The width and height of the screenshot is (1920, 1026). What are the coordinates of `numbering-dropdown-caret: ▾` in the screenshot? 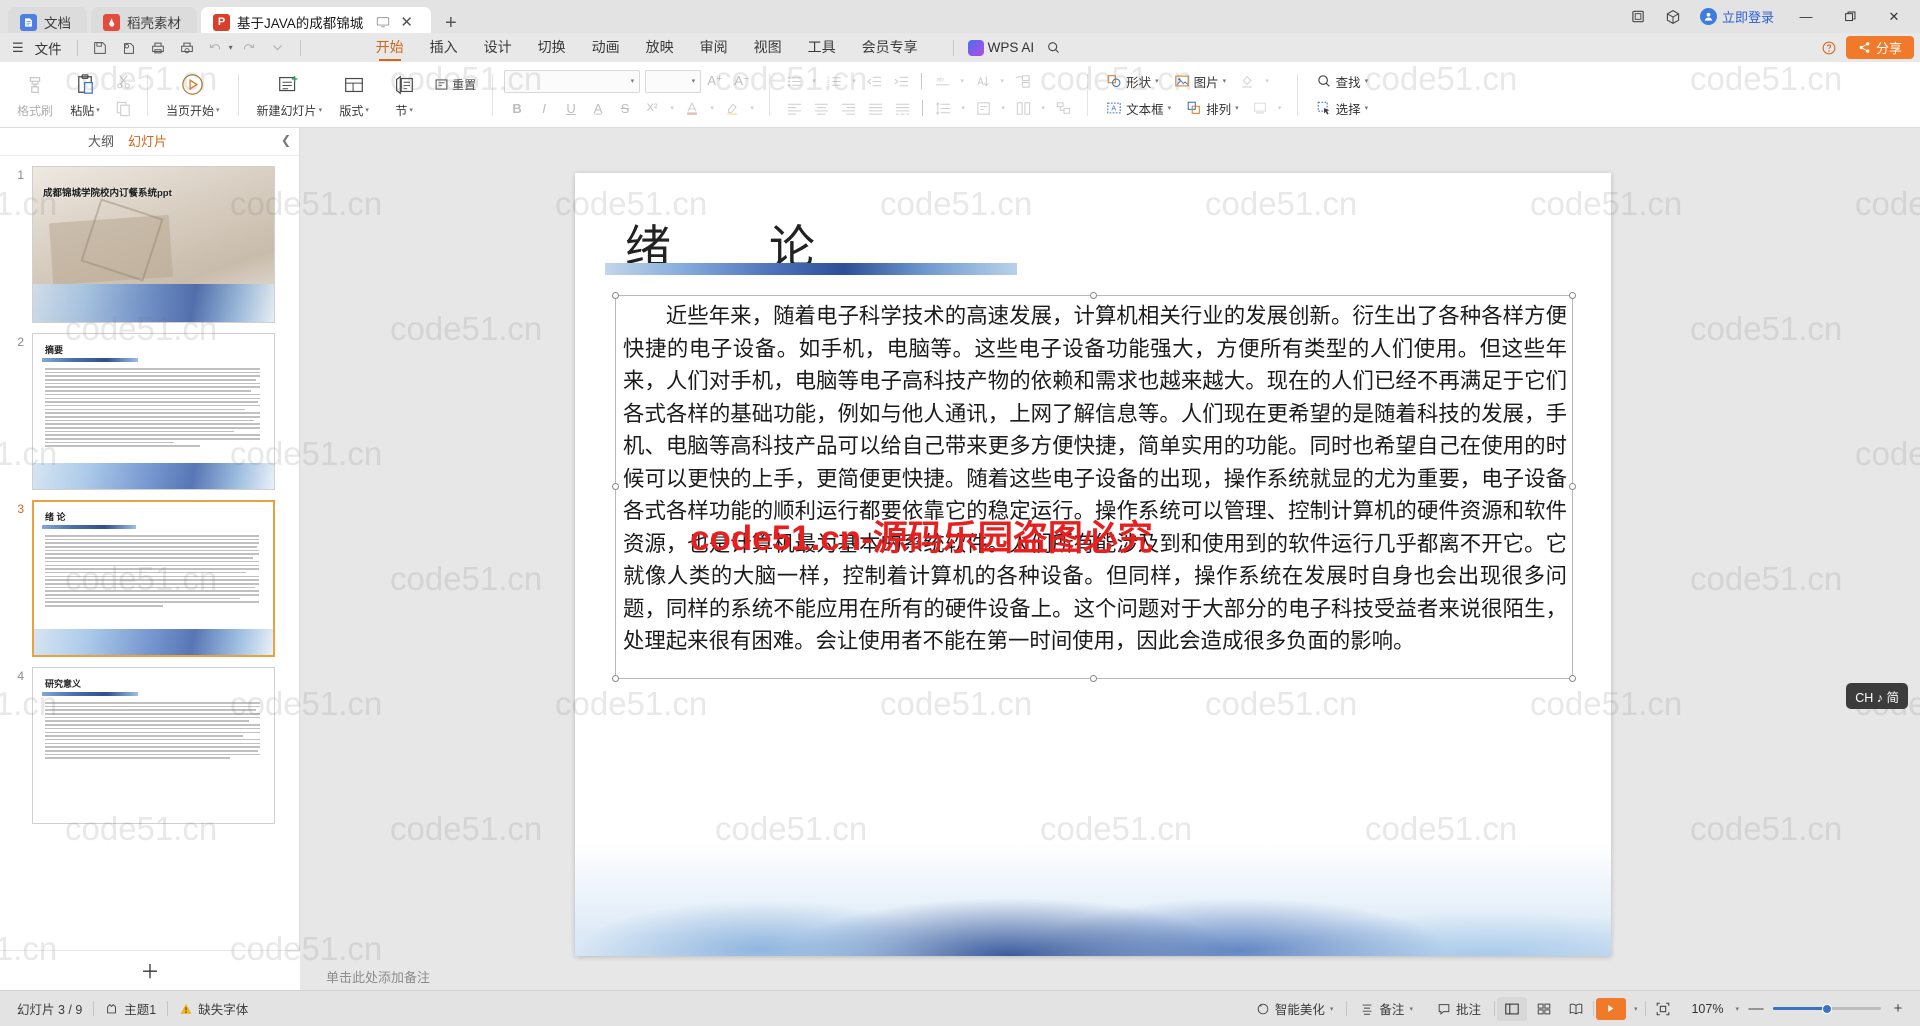 It's located at (854, 81).